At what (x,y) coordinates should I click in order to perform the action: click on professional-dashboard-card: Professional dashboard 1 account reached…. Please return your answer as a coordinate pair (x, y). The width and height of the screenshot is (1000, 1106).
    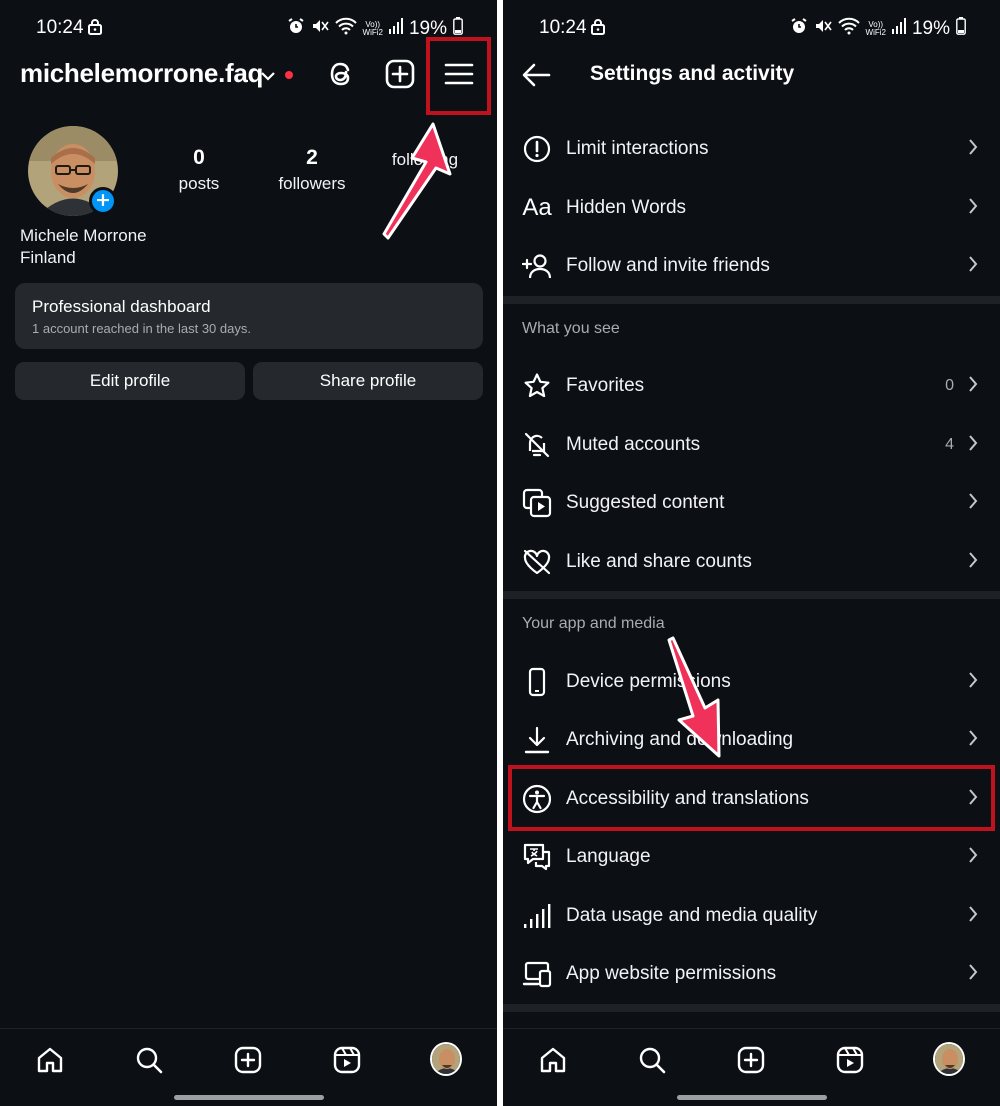
    Looking at the image, I should click on (249, 316).